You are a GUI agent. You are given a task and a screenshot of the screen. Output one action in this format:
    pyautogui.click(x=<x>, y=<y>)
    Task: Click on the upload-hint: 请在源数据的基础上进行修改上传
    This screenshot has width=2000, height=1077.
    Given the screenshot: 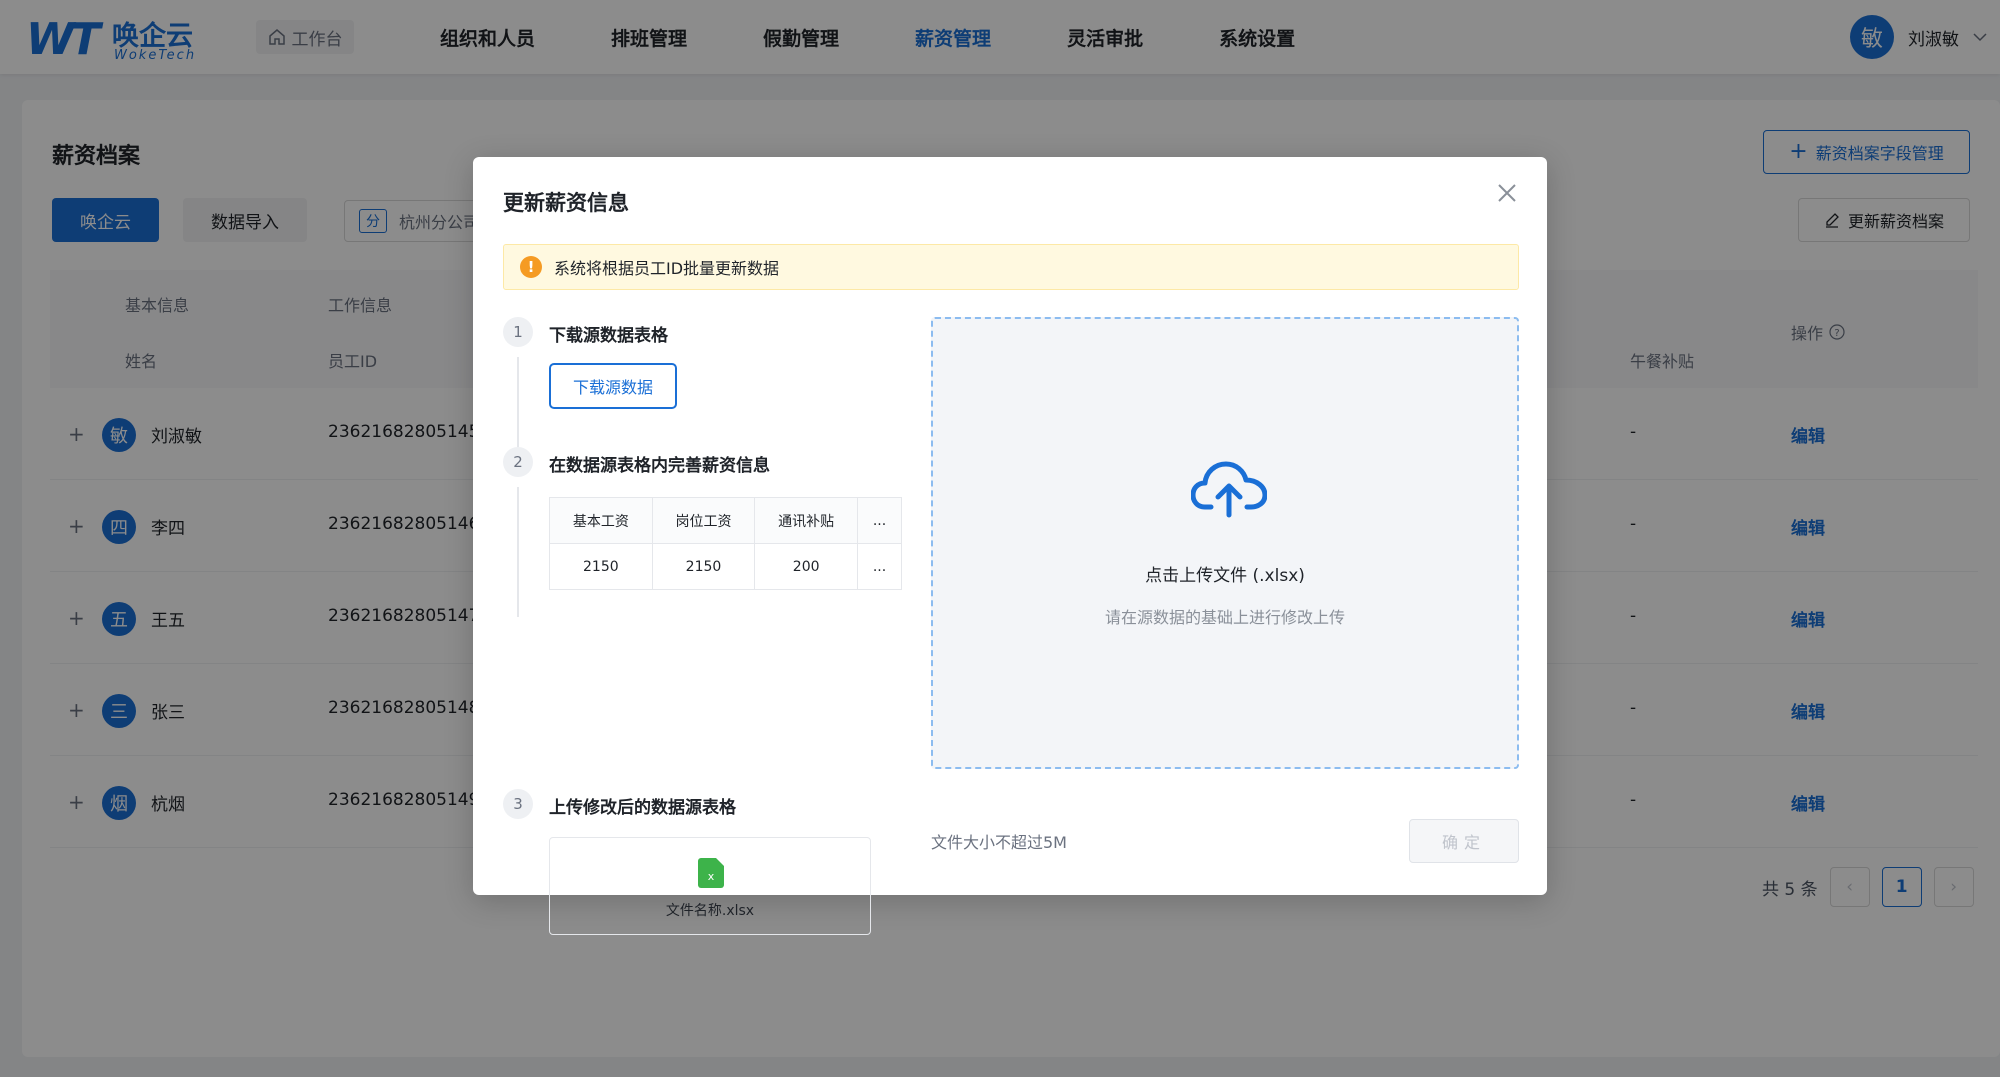 What is the action you would take?
    pyautogui.click(x=1224, y=617)
    